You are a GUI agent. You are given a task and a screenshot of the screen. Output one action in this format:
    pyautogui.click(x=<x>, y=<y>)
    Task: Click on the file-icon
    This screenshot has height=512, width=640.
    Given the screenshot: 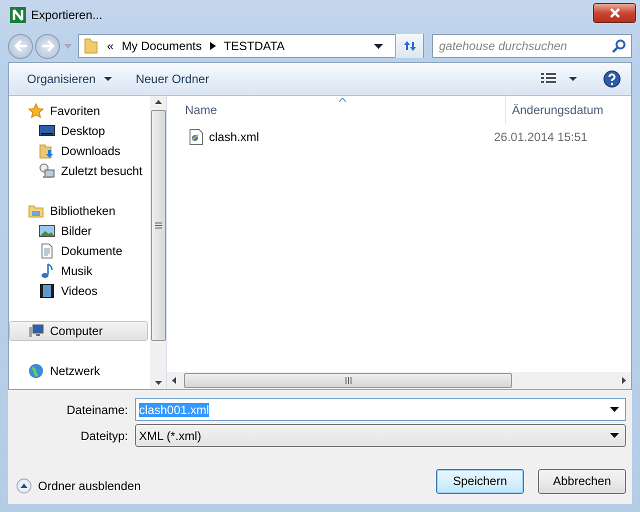 What is the action you would take?
    pyautogui.click(x=196, y=137)
    